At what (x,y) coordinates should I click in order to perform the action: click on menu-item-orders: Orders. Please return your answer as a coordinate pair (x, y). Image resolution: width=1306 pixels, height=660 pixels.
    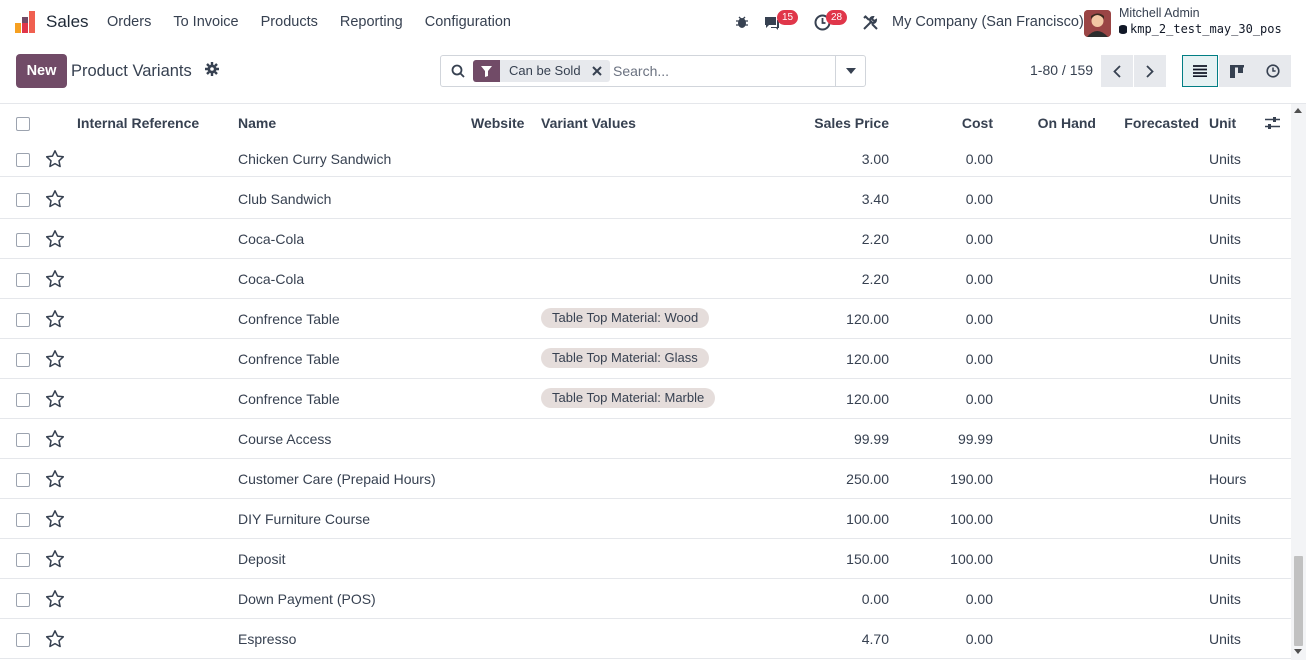
    Looking at the image, I should click on (129, 22).